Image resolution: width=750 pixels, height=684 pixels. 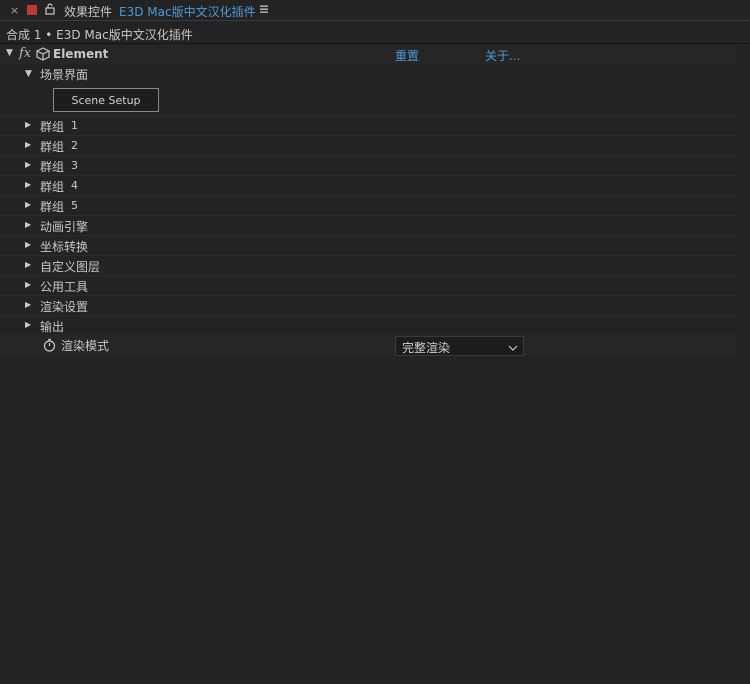 I want to click on section-label: 公用工具, so click(x=64, y=287).